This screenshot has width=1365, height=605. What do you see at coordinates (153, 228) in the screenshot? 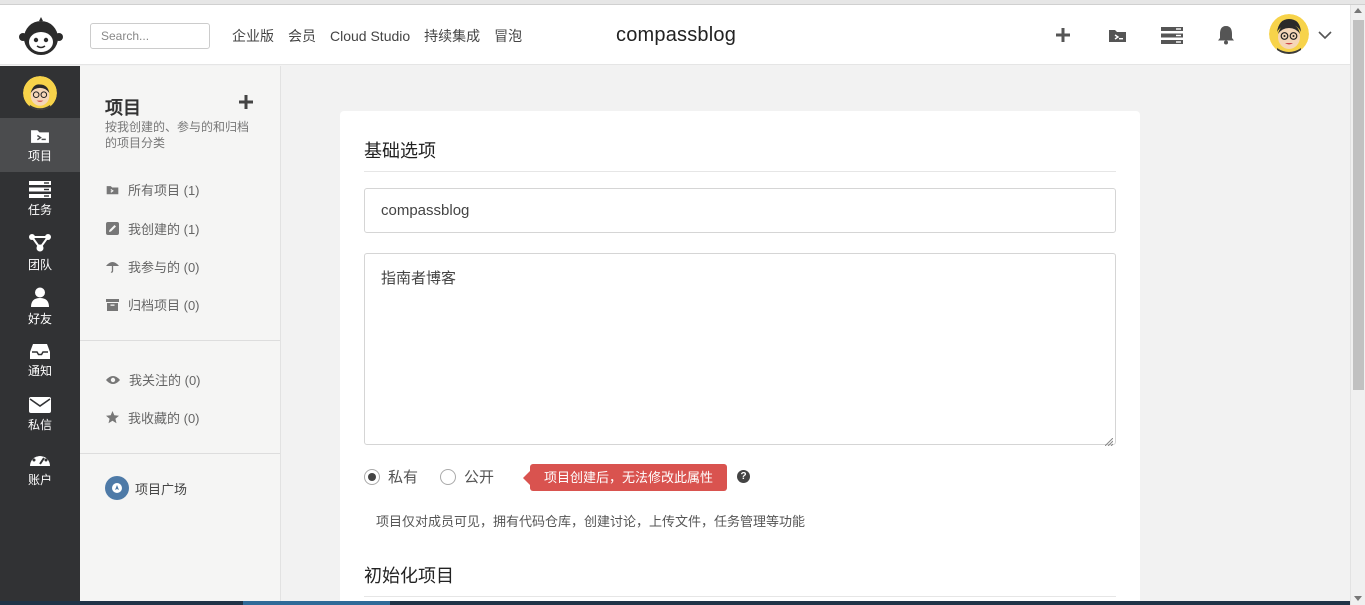
I see `link-created-projects: 我创建的 (1)` at bounding box center [153, 228].